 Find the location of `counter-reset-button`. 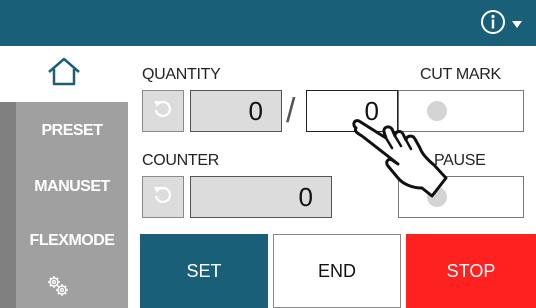

counter-reset-button is located at coordinates (163, 197).